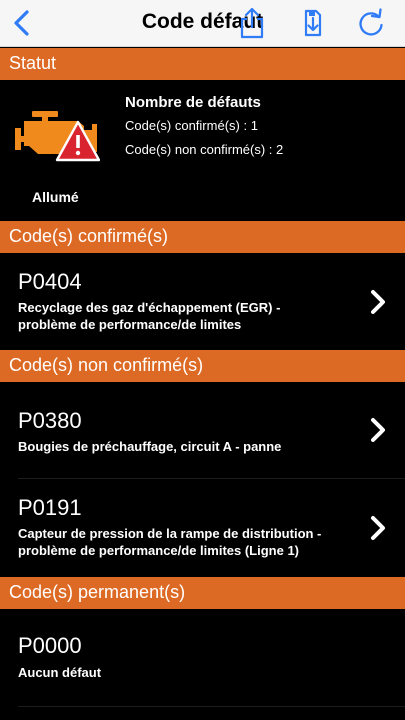 The width and height of the screenshot is (405, 720). Describe the element at coordinates (50, 645) in the screenshot. I see `code-id: P0000` at that location.